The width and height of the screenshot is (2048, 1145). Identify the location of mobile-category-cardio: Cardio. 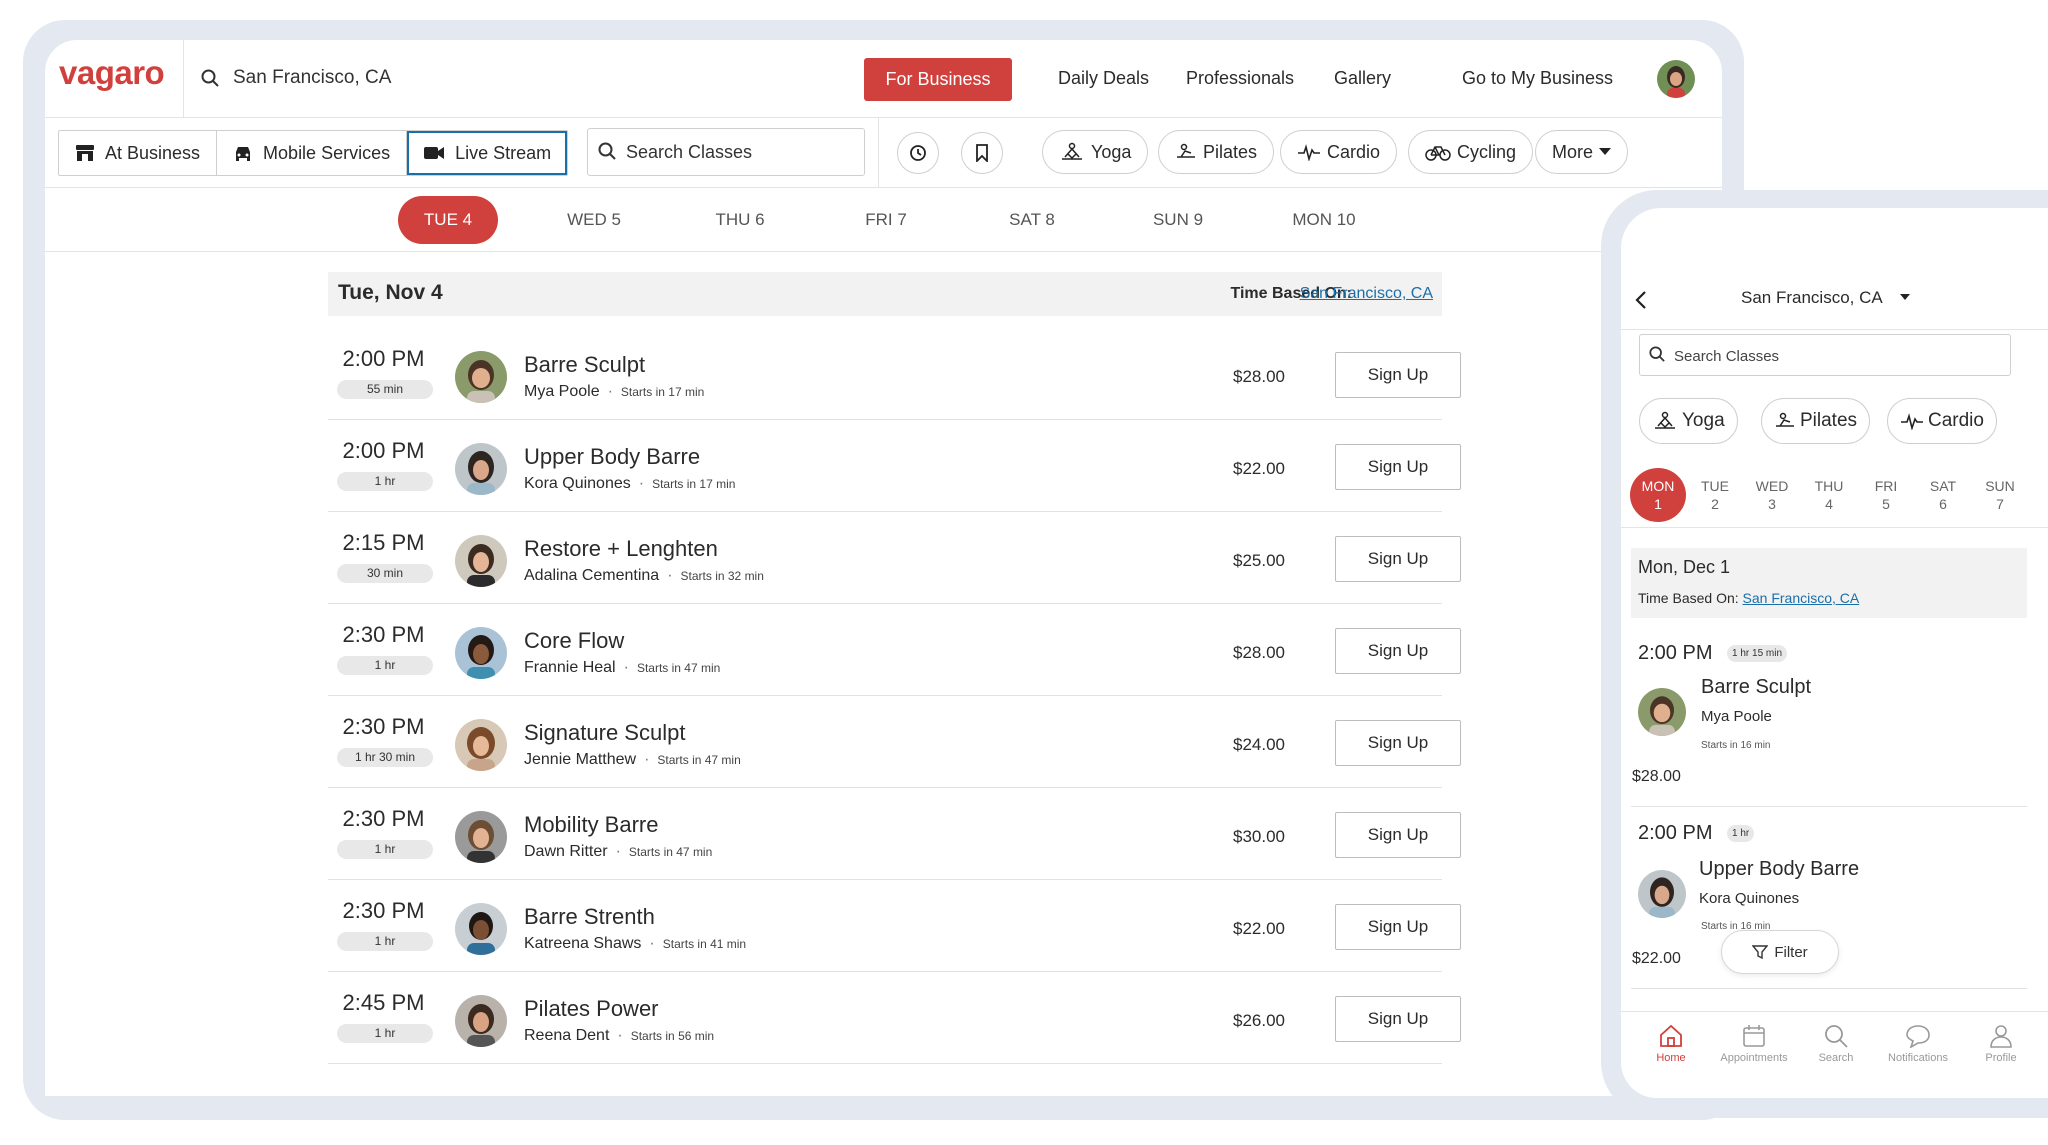
(1942, 421).